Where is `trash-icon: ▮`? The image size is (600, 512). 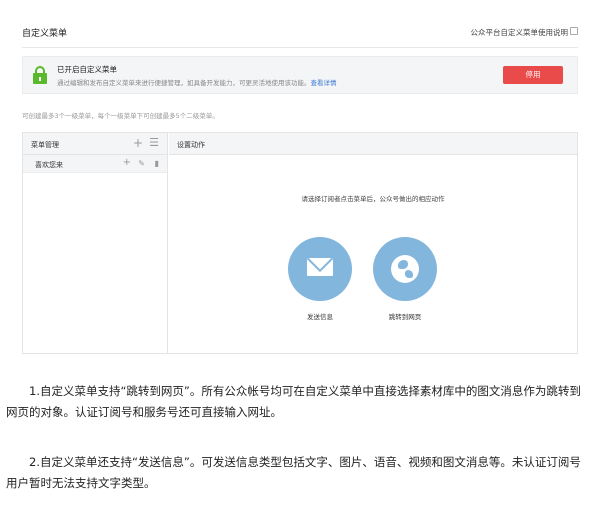
trash-icon: ▮ is located at coordinates (157, 164).